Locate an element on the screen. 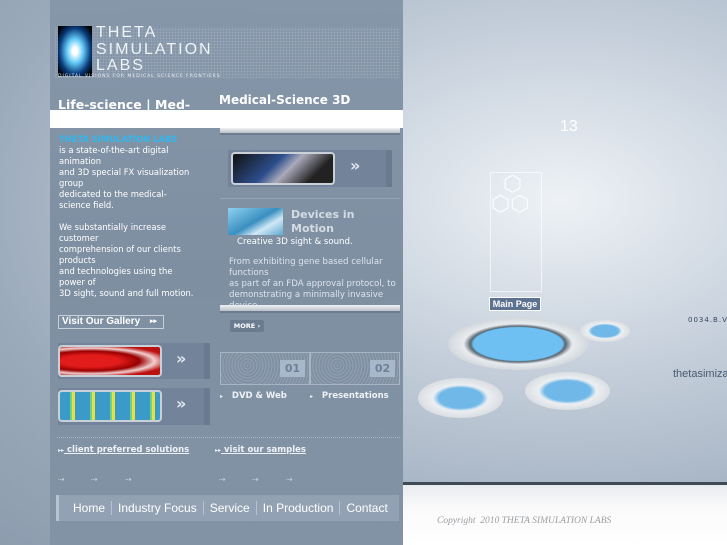  feature-line: From exhibiting gene based cellular is located at coordinates (306, 262).